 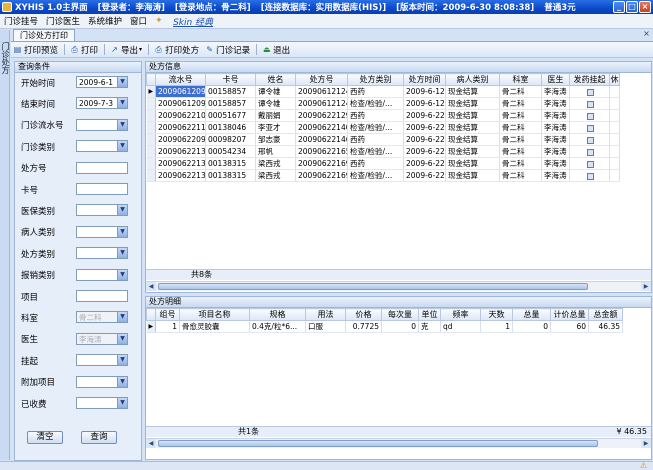 What do you see at coordinates (102, 82) in the screenshot?
I see `query-field-input: 2009-6-1 ▼` at bounding box center [102, 82].